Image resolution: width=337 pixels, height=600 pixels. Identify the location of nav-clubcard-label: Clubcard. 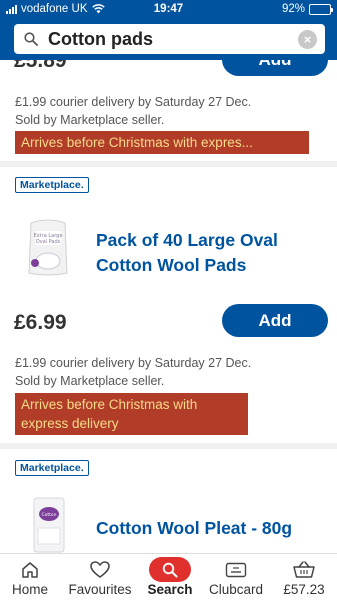
(236, 589).